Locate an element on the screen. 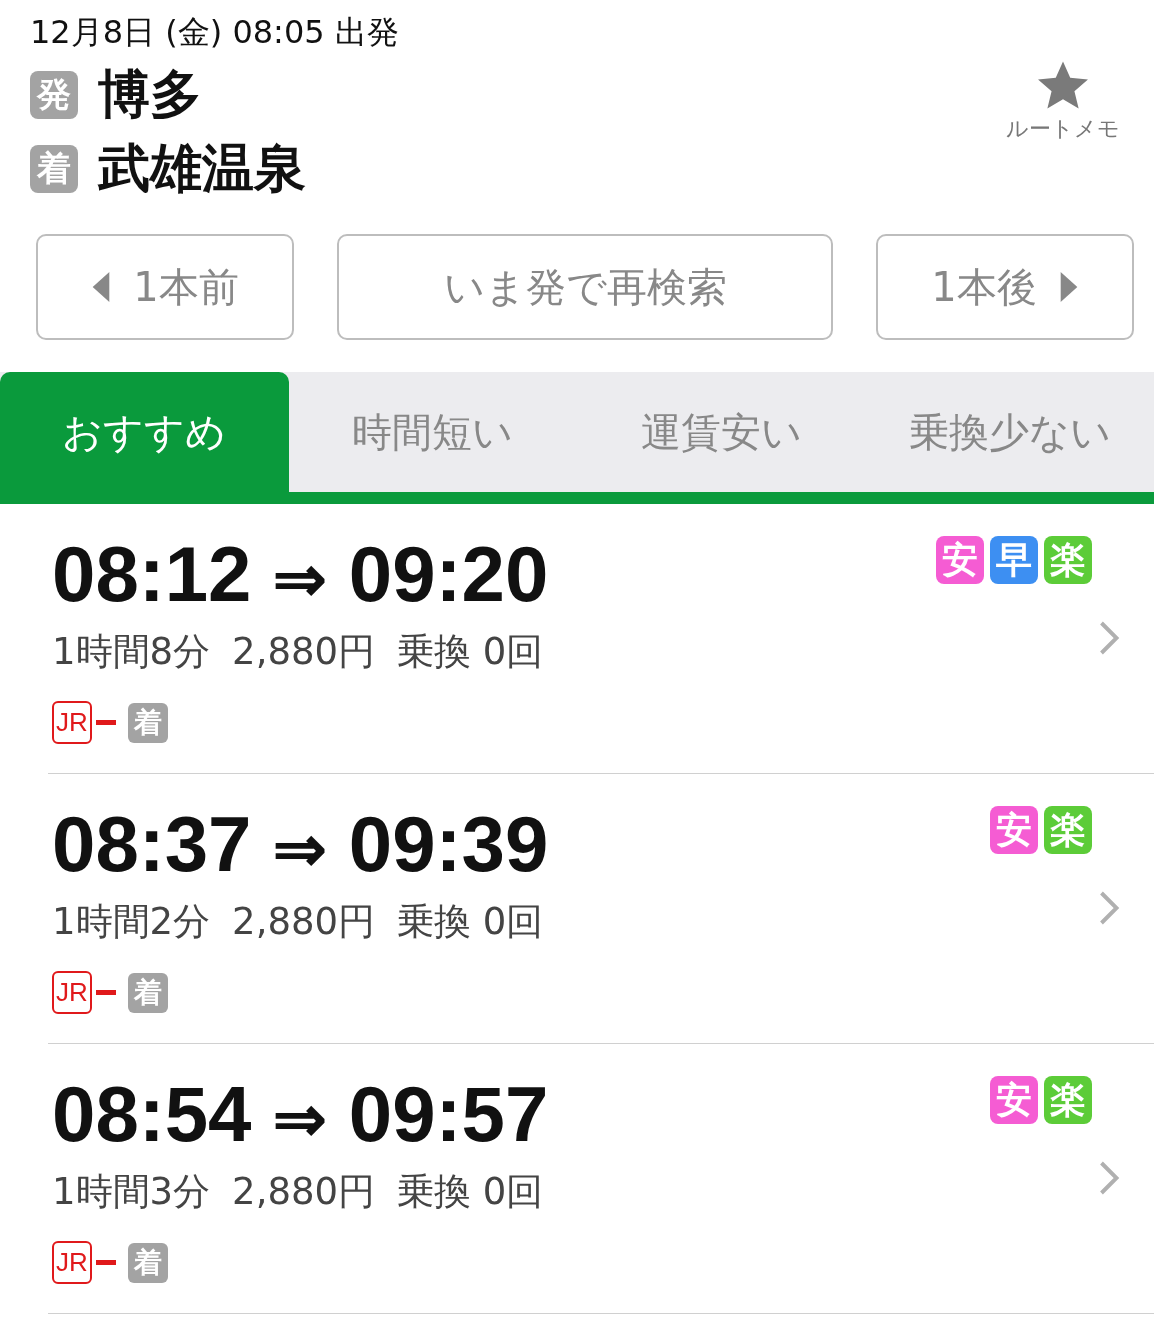 The height and width of the screenshot is (1318, 1154). departure-station: 博多 is located at coordinates (150, 94).